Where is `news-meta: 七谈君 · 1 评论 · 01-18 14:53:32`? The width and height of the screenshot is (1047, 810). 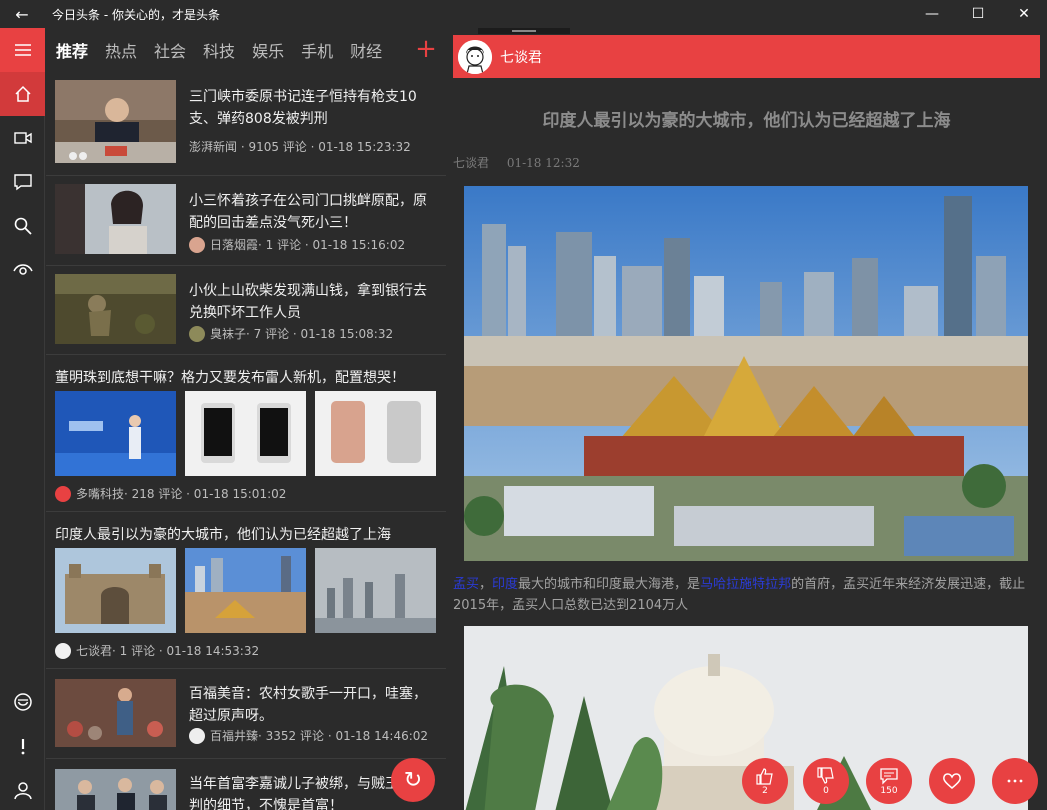 news-meta: 七谈君 · 1 评论 · 01-18 14:53:32 is located at coordinates (157, 650).